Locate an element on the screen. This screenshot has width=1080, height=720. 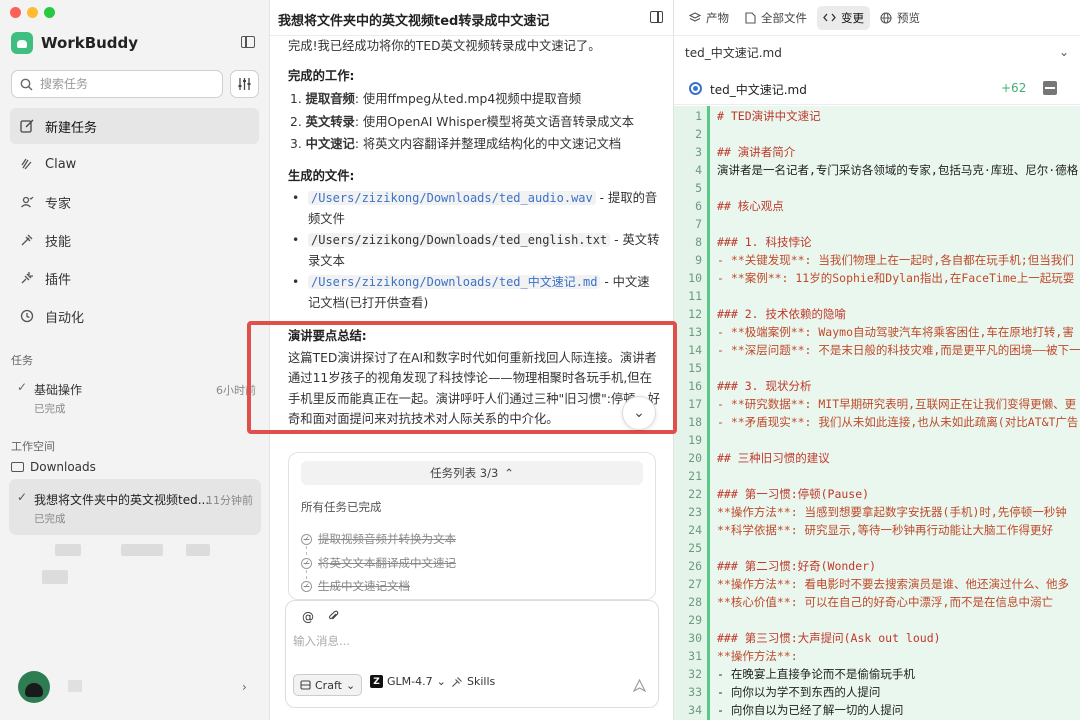
code-line: 13 - **极端案例**: Waymo自动驾驶汽车将乘客困住,车在原地打转,害 is located at coordinates (877, 332).